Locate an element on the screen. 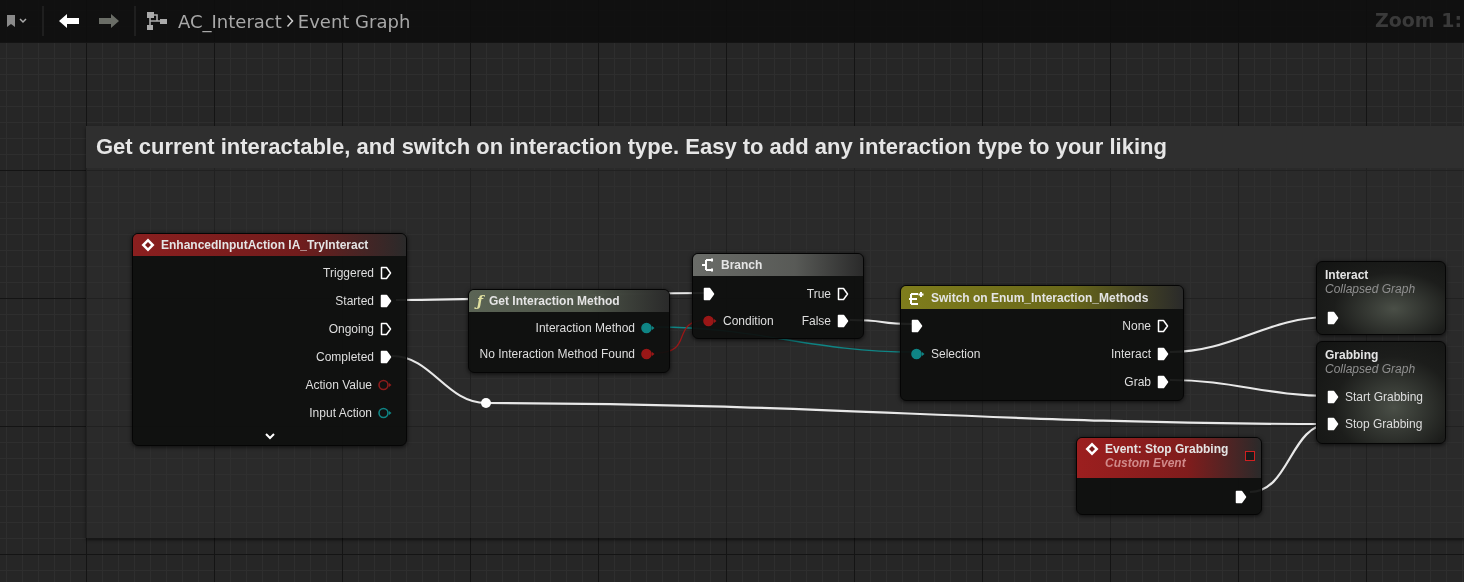 This screenshot has height=582, width=1464. node-title: Grabbing is located at coordinates (1352, 355).